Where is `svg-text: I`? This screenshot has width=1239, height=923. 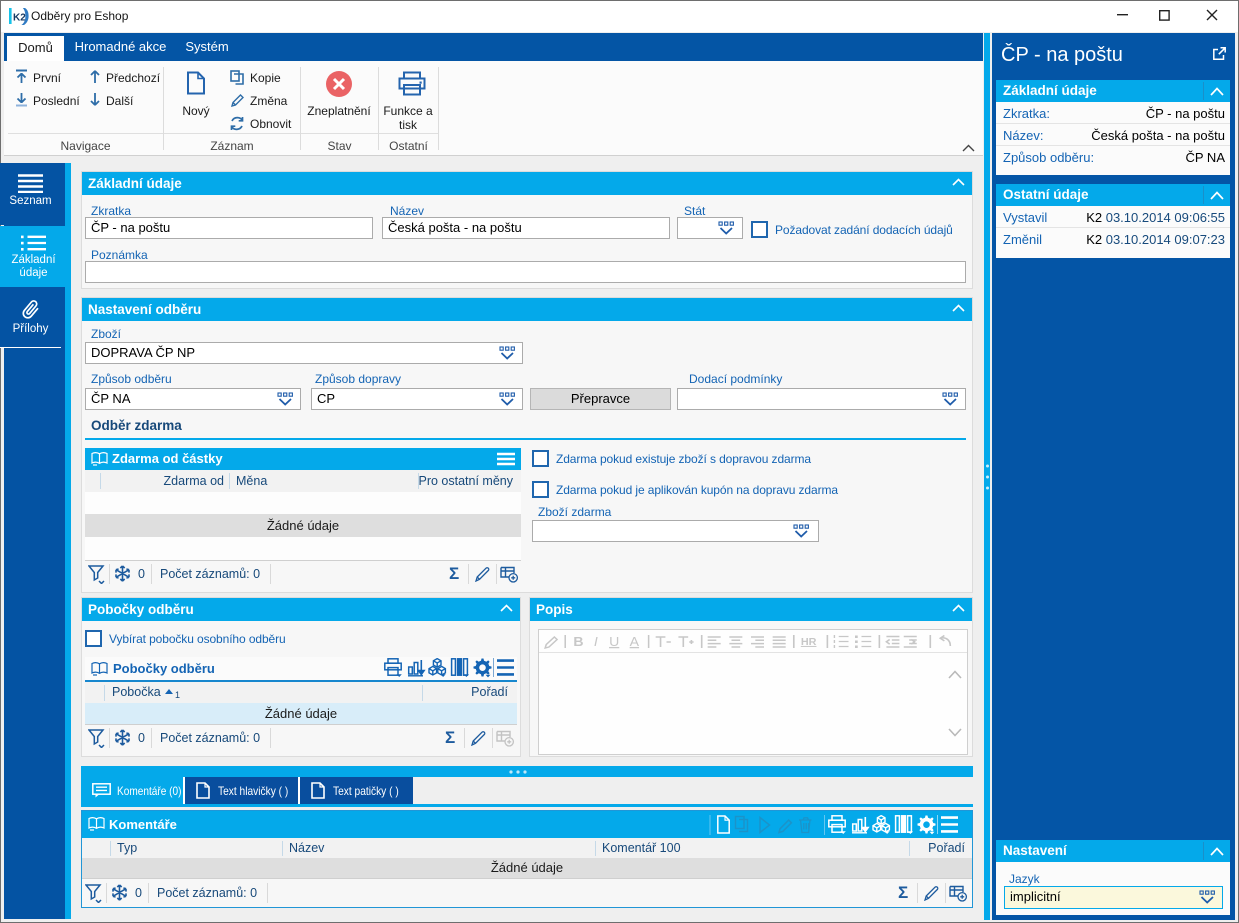 svg-text: I is located at coordinates (596, 641).